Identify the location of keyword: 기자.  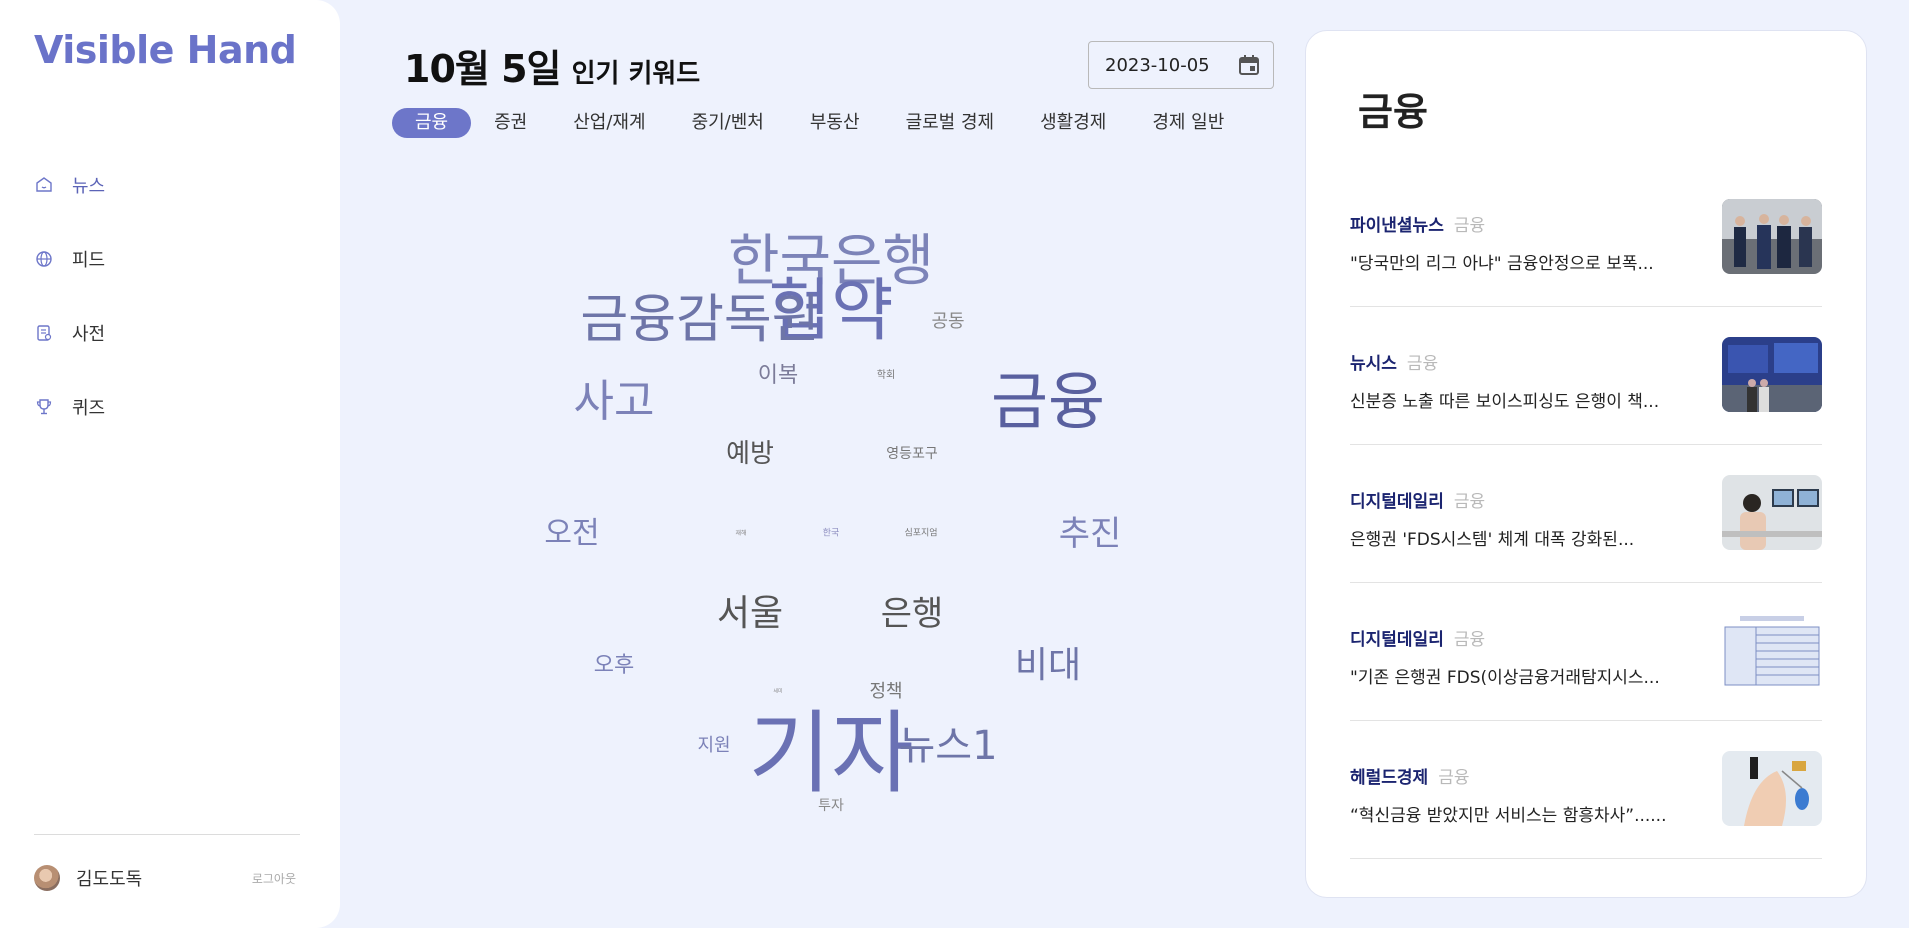
(831, 754).